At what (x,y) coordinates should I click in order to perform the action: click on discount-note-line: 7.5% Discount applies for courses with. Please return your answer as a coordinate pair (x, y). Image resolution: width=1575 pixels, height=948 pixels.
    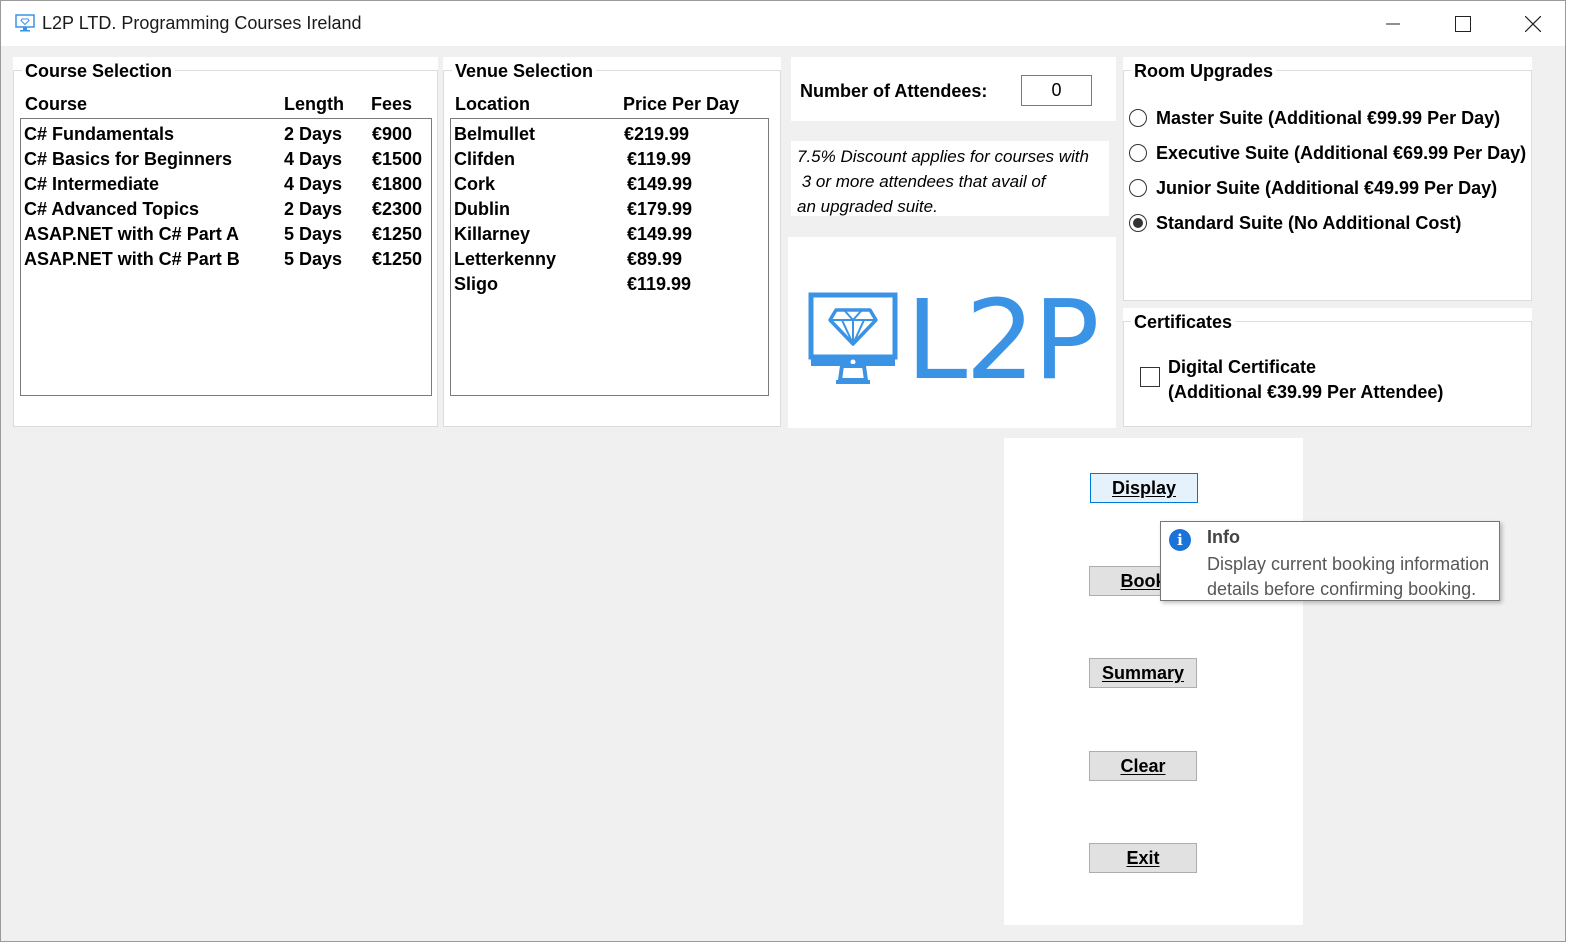
    Looking at the image, I should click on (943, 156).